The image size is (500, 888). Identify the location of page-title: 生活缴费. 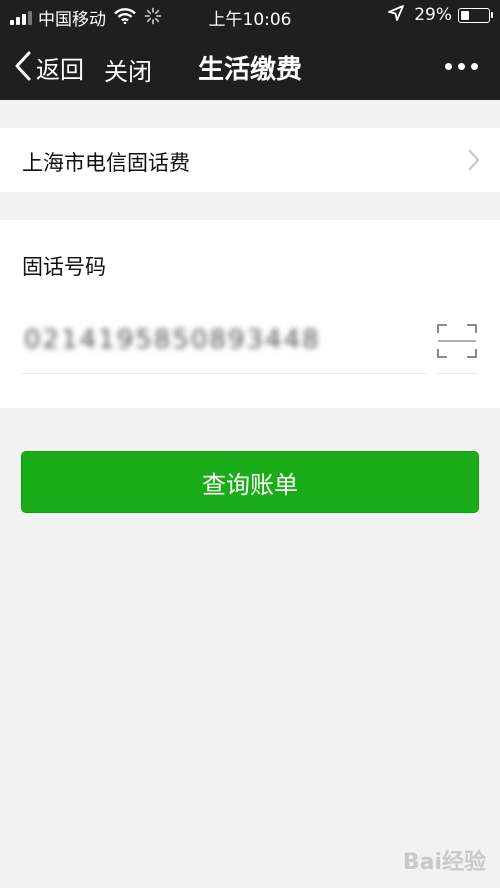
(249, 70).